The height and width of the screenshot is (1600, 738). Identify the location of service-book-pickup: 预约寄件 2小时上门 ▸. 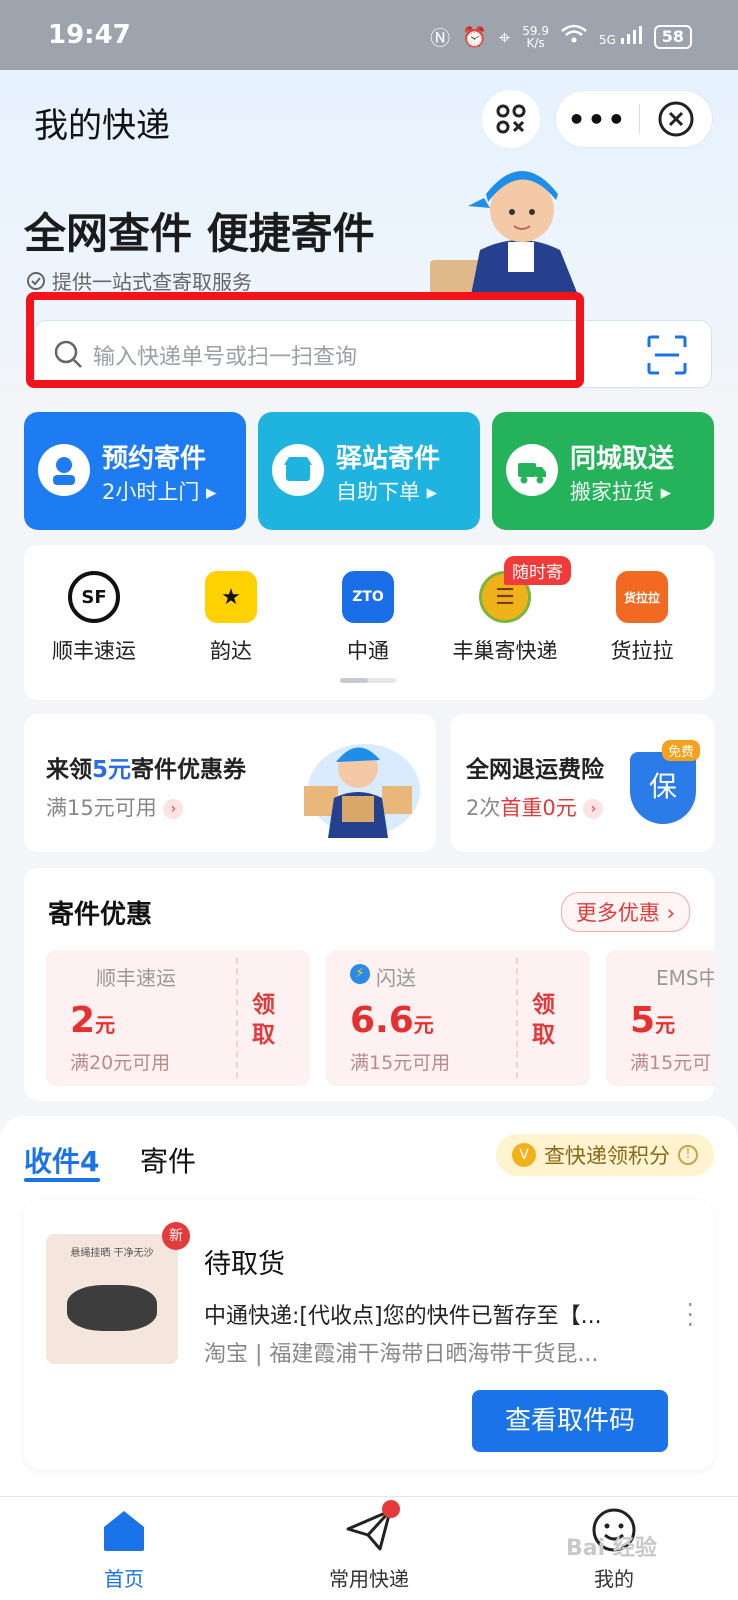
(135, 471).